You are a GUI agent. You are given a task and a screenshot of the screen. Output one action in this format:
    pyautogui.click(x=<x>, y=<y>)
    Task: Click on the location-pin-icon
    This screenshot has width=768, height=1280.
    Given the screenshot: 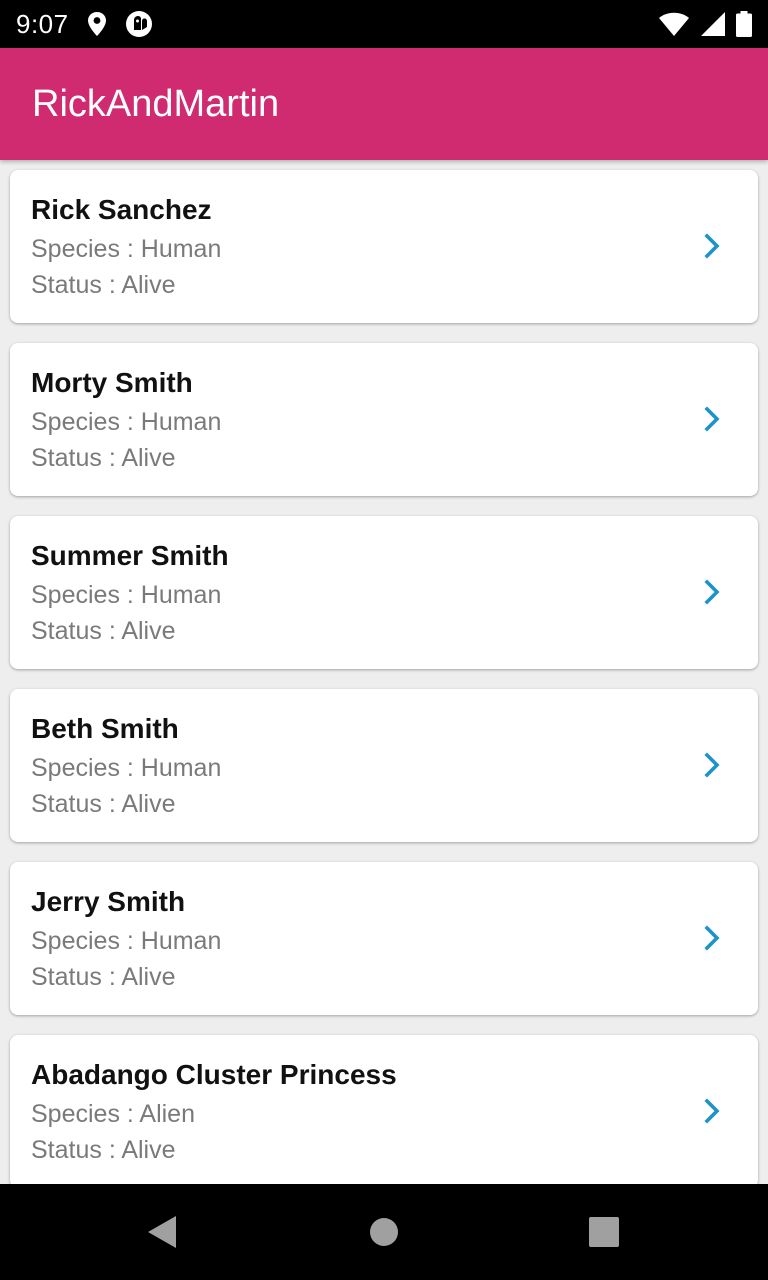 What is the action you would take?
    pyautogui.click(x=97, y=24)
    